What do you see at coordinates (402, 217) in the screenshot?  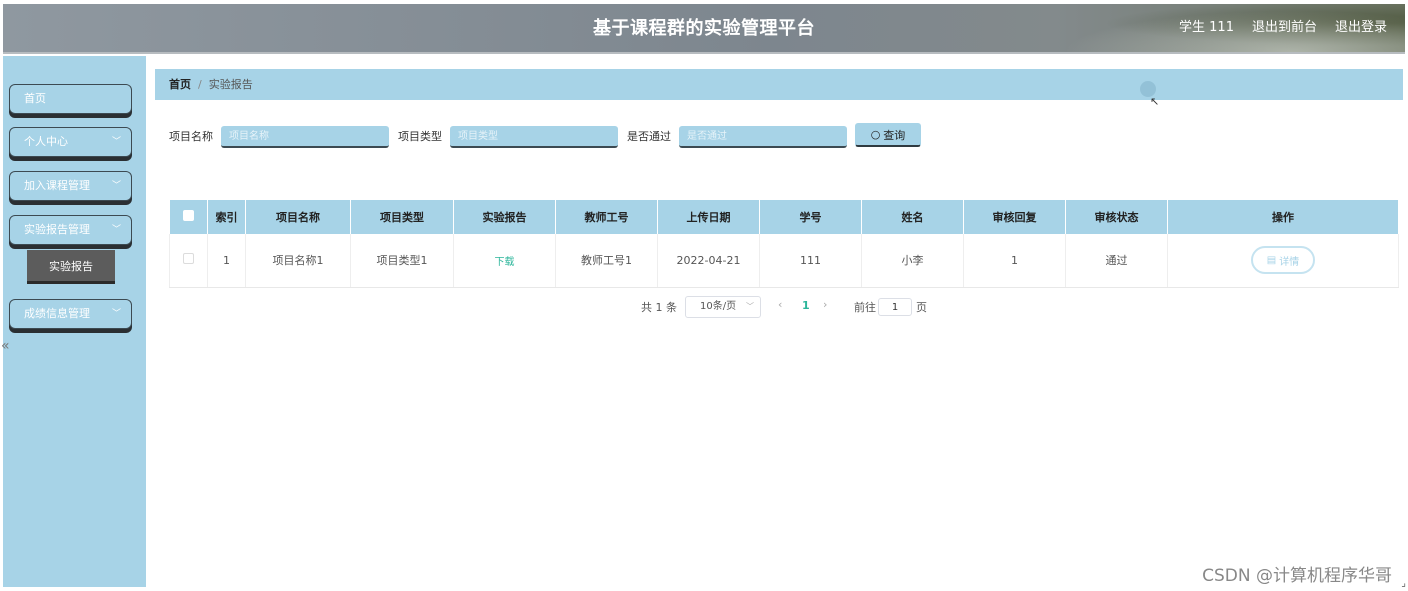 I see `column-header: 项目类型` at bounding box center [402, 217].